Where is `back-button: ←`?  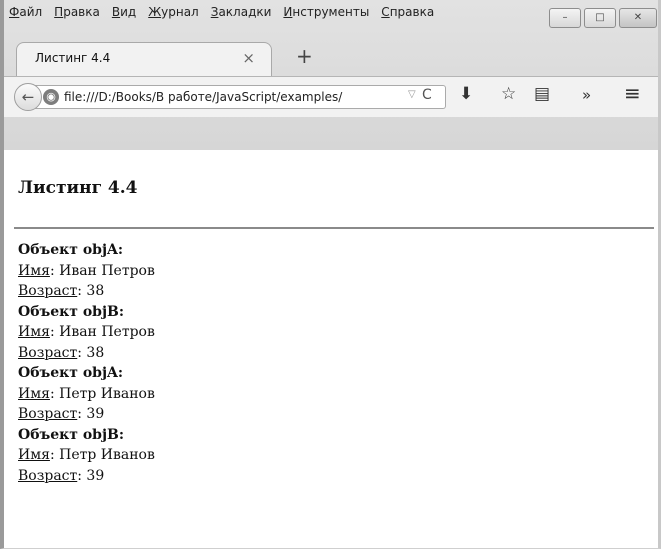 back-button: ← is located at coordinates (28, 97).